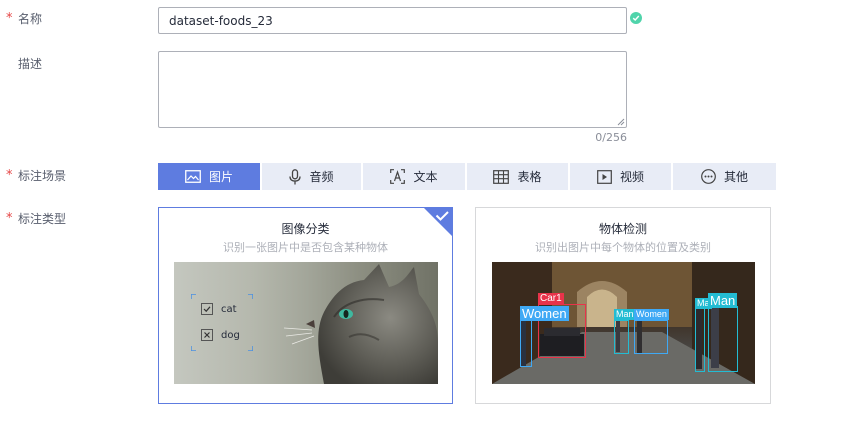 The image size is (861, 422). I want to click on name-label-text: 名称, so click(30, 19).